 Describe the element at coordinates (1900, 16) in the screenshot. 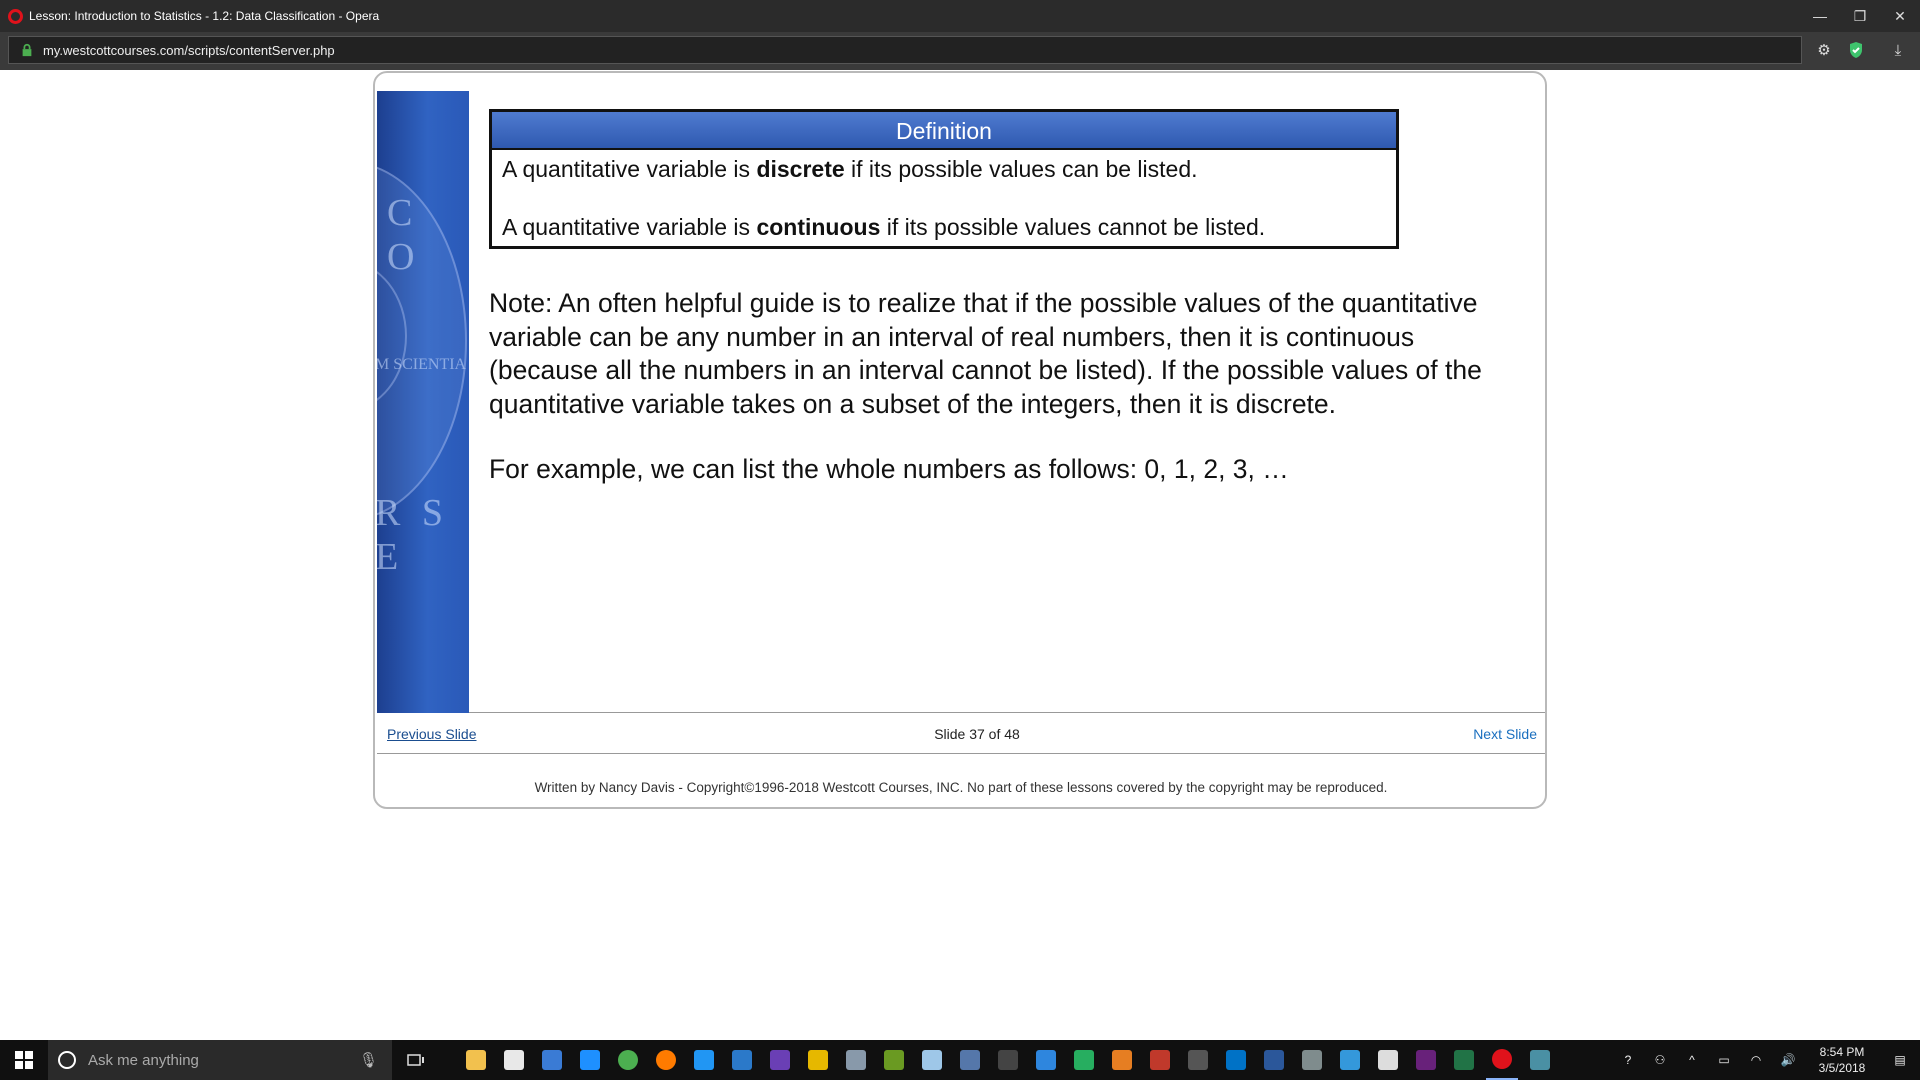

I see `close-button: ✕` at that location.